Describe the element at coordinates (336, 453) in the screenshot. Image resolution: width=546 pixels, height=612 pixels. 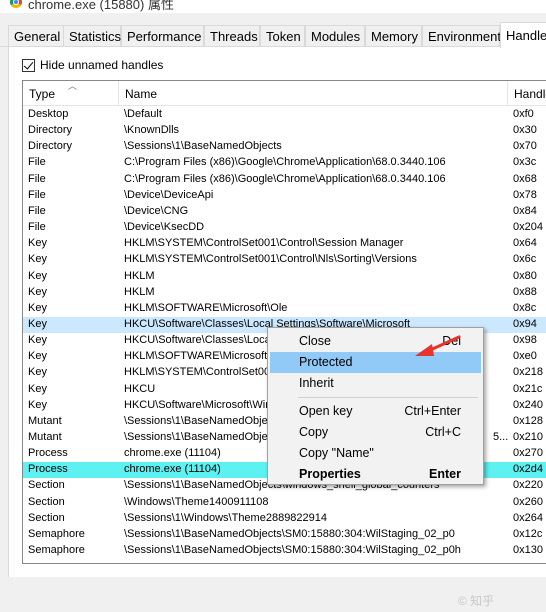
I see `menu-item-label: Copy "Name"` at that location.